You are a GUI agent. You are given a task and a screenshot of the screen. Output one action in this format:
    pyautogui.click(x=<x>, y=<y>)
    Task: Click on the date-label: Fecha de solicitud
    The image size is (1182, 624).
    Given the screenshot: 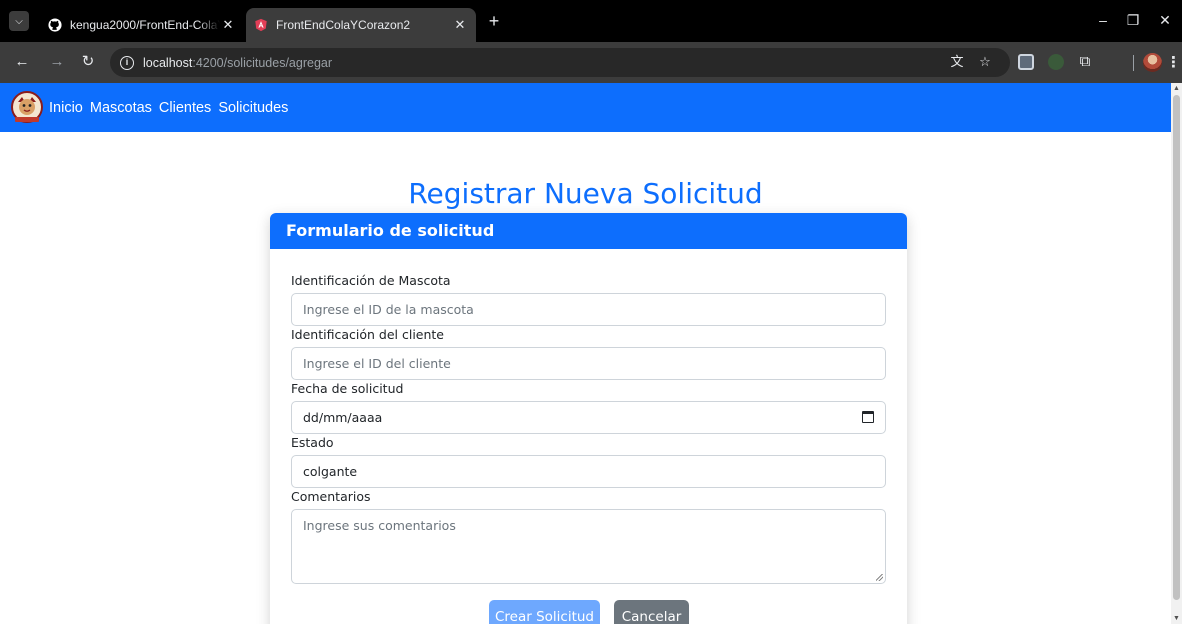 What is the action you would take?
    pyautogui.click(x=347, y=388)
    